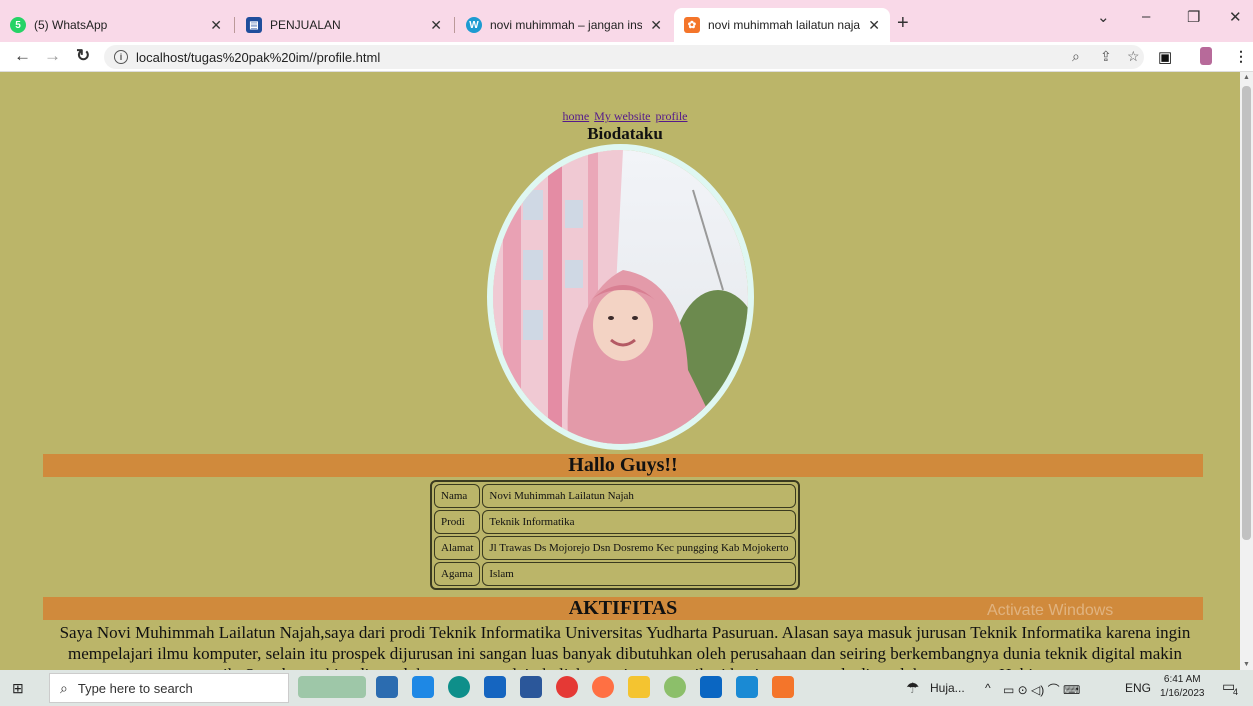 Image resolution: width=1253 pixels, height=706 pixels. Describe the element at coordinates (1133, 56) in the screenshot. I see `star-icon: ☆` at that location.